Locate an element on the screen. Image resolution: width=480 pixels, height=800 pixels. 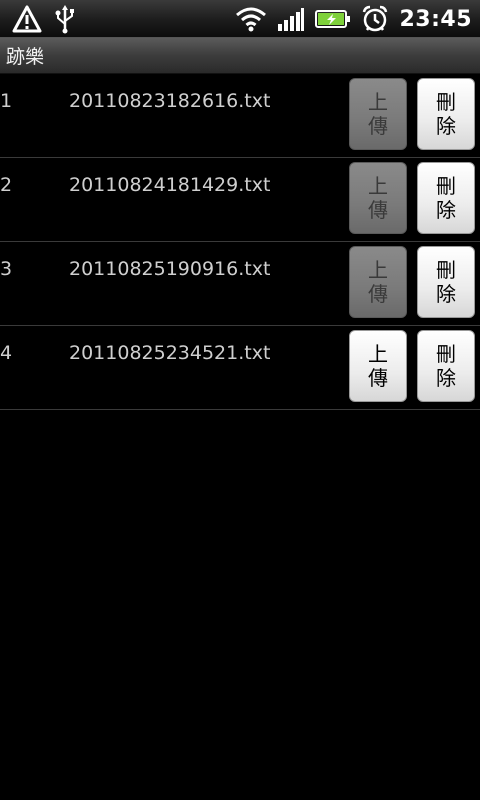
wifi-icon is located at coordinates (251, 19).